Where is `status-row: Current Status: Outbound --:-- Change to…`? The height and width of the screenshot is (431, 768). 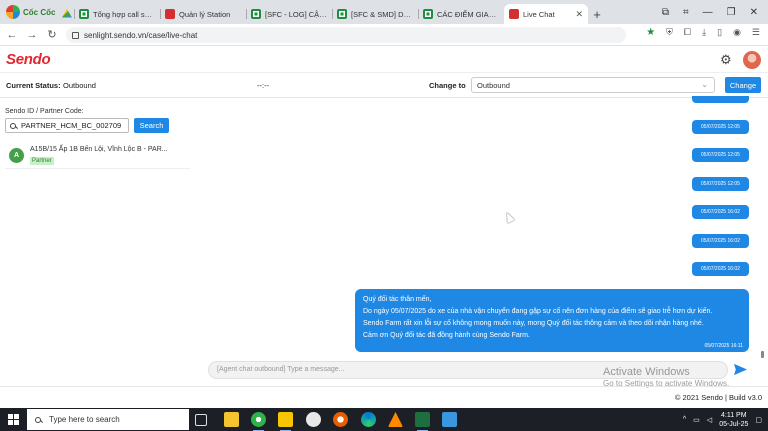
status-row: Current Status: Outbound --:-- Change to… is located at coordinates (384, 86).